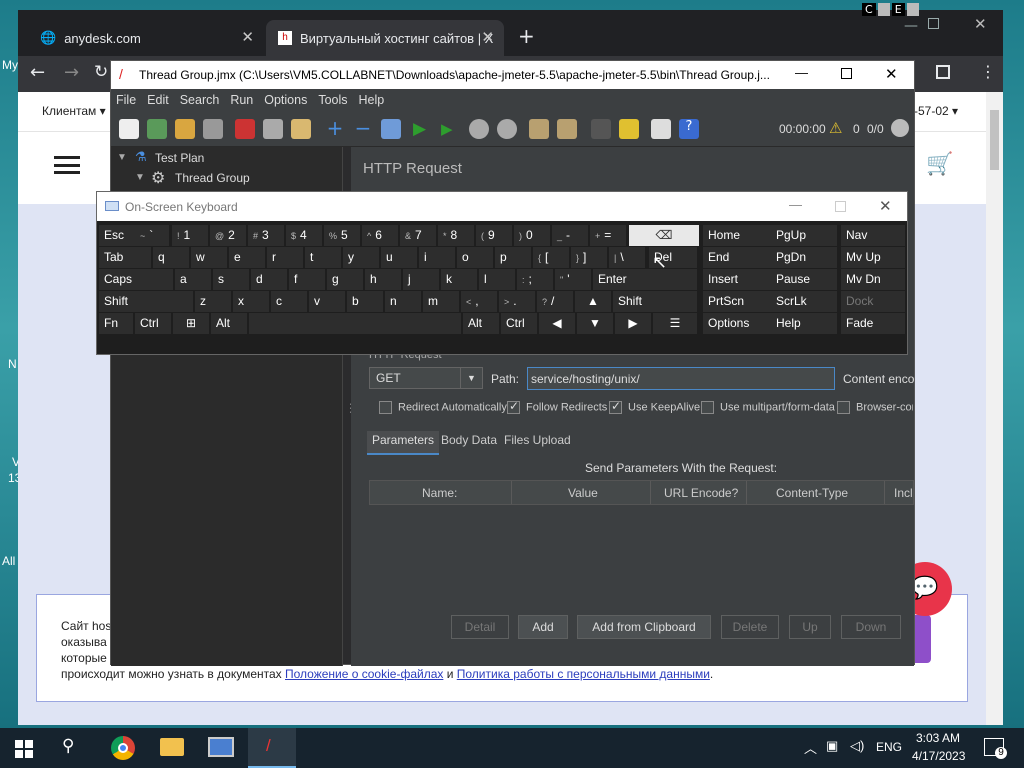  I want to click on key-pgdn: PgDn, so click(804, 257).